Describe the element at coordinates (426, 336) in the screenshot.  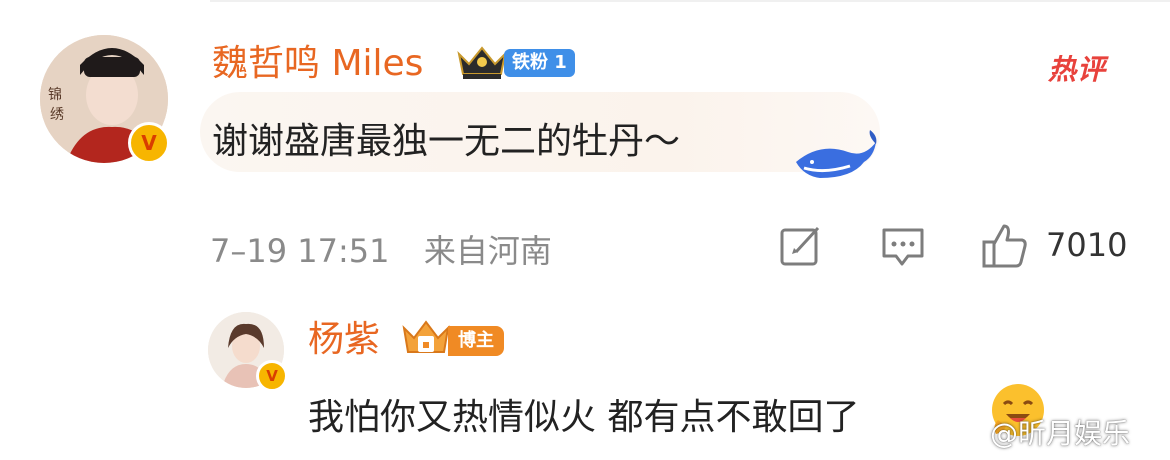
I see `blogger-crown-icon` at that location.